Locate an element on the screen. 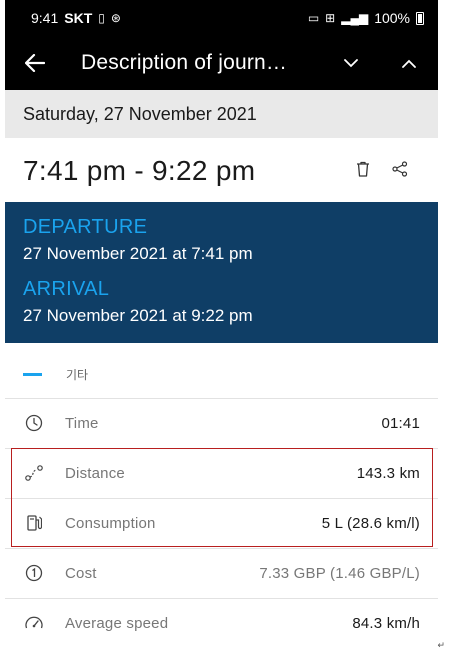 Image resolution: width=449 pixels, height=653 pixels. stat-label: Consumption is located at coordinates (110, 523).